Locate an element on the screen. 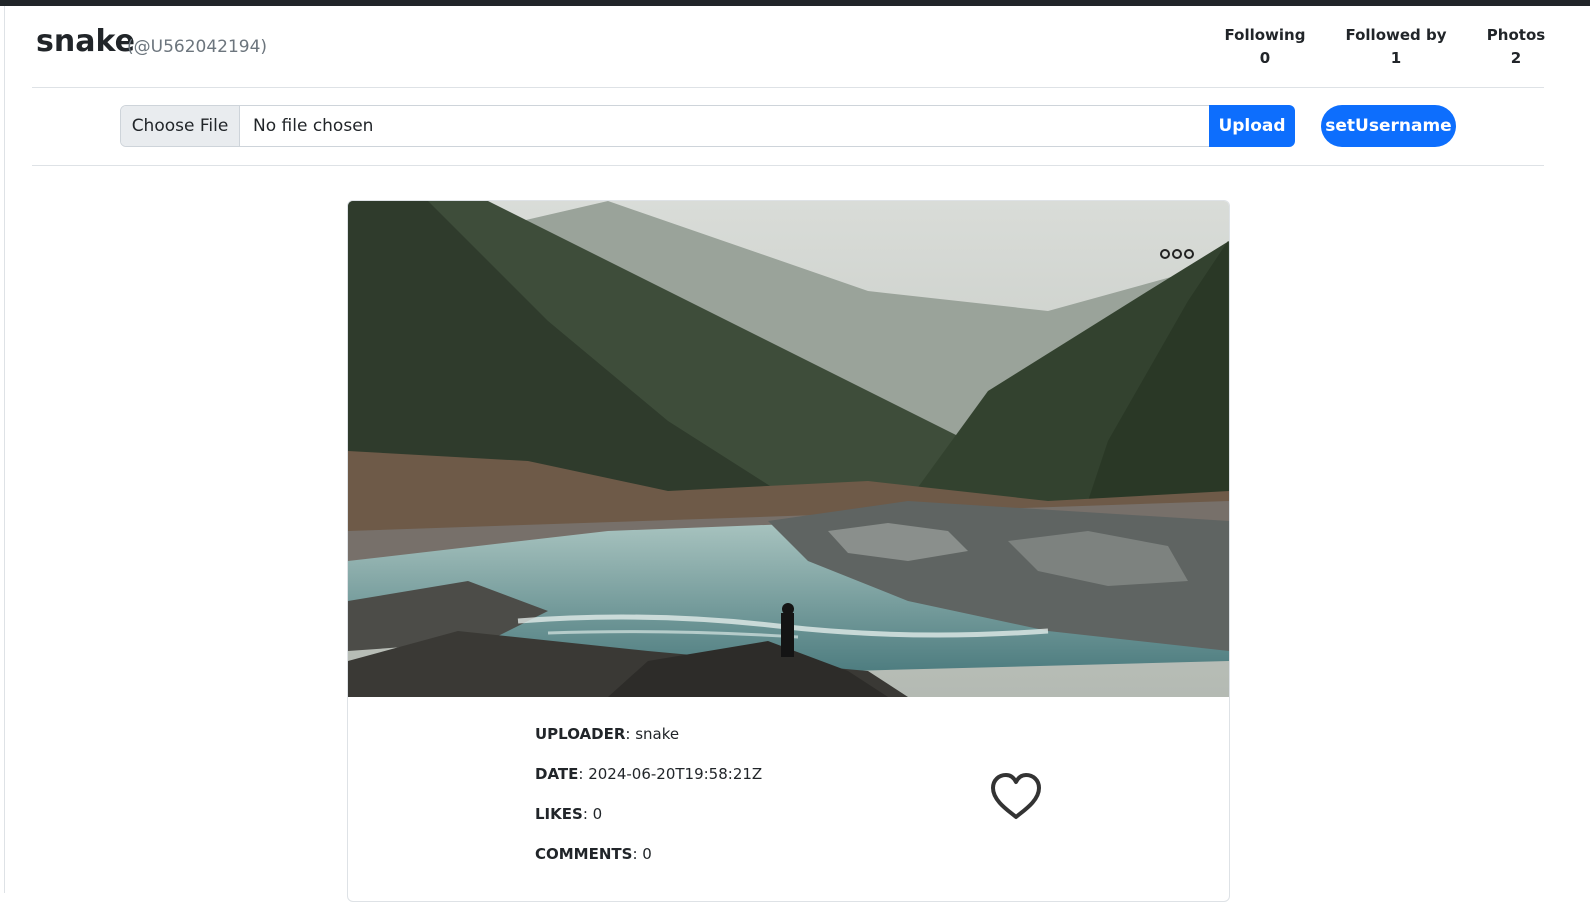  stat-followed-by-value: 1 is located at coordinates (1396, 58).